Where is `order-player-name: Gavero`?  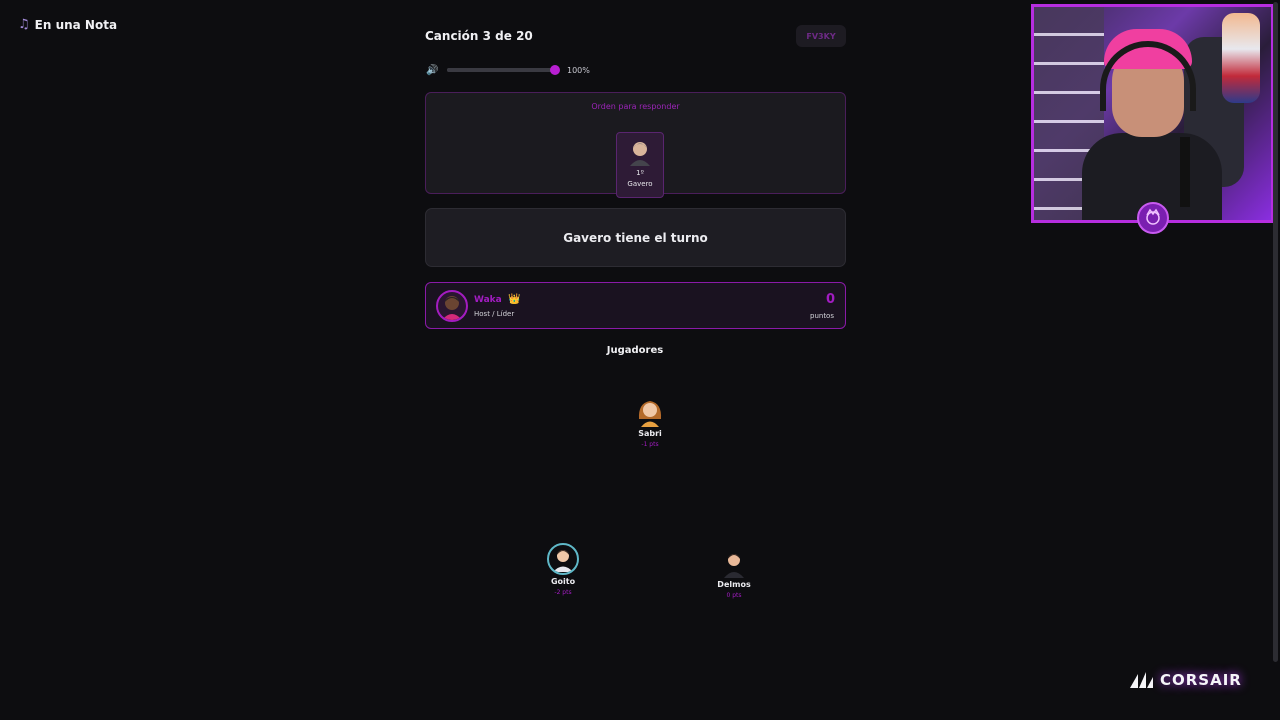 order-player-name: Gavero is located at coordinates (640, 184).